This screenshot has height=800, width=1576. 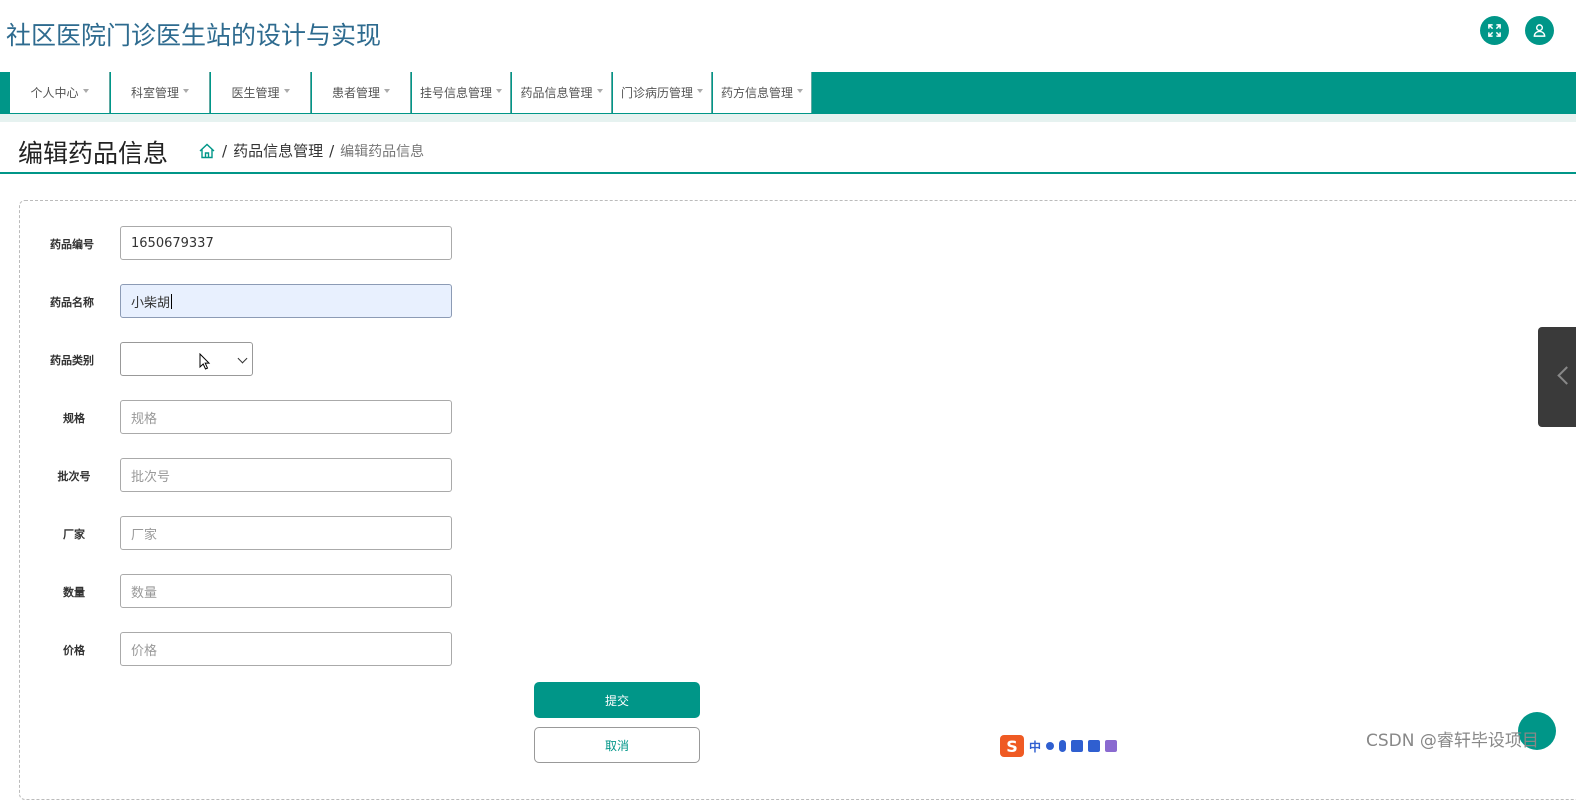 I want to click on breadcrumb-current: 编辑药品信息, so click(x=382, y=151).